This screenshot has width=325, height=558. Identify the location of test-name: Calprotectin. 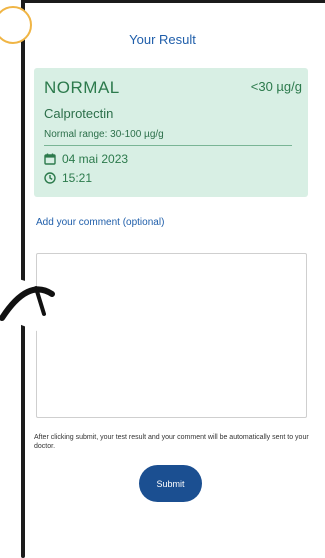
(79, 113).